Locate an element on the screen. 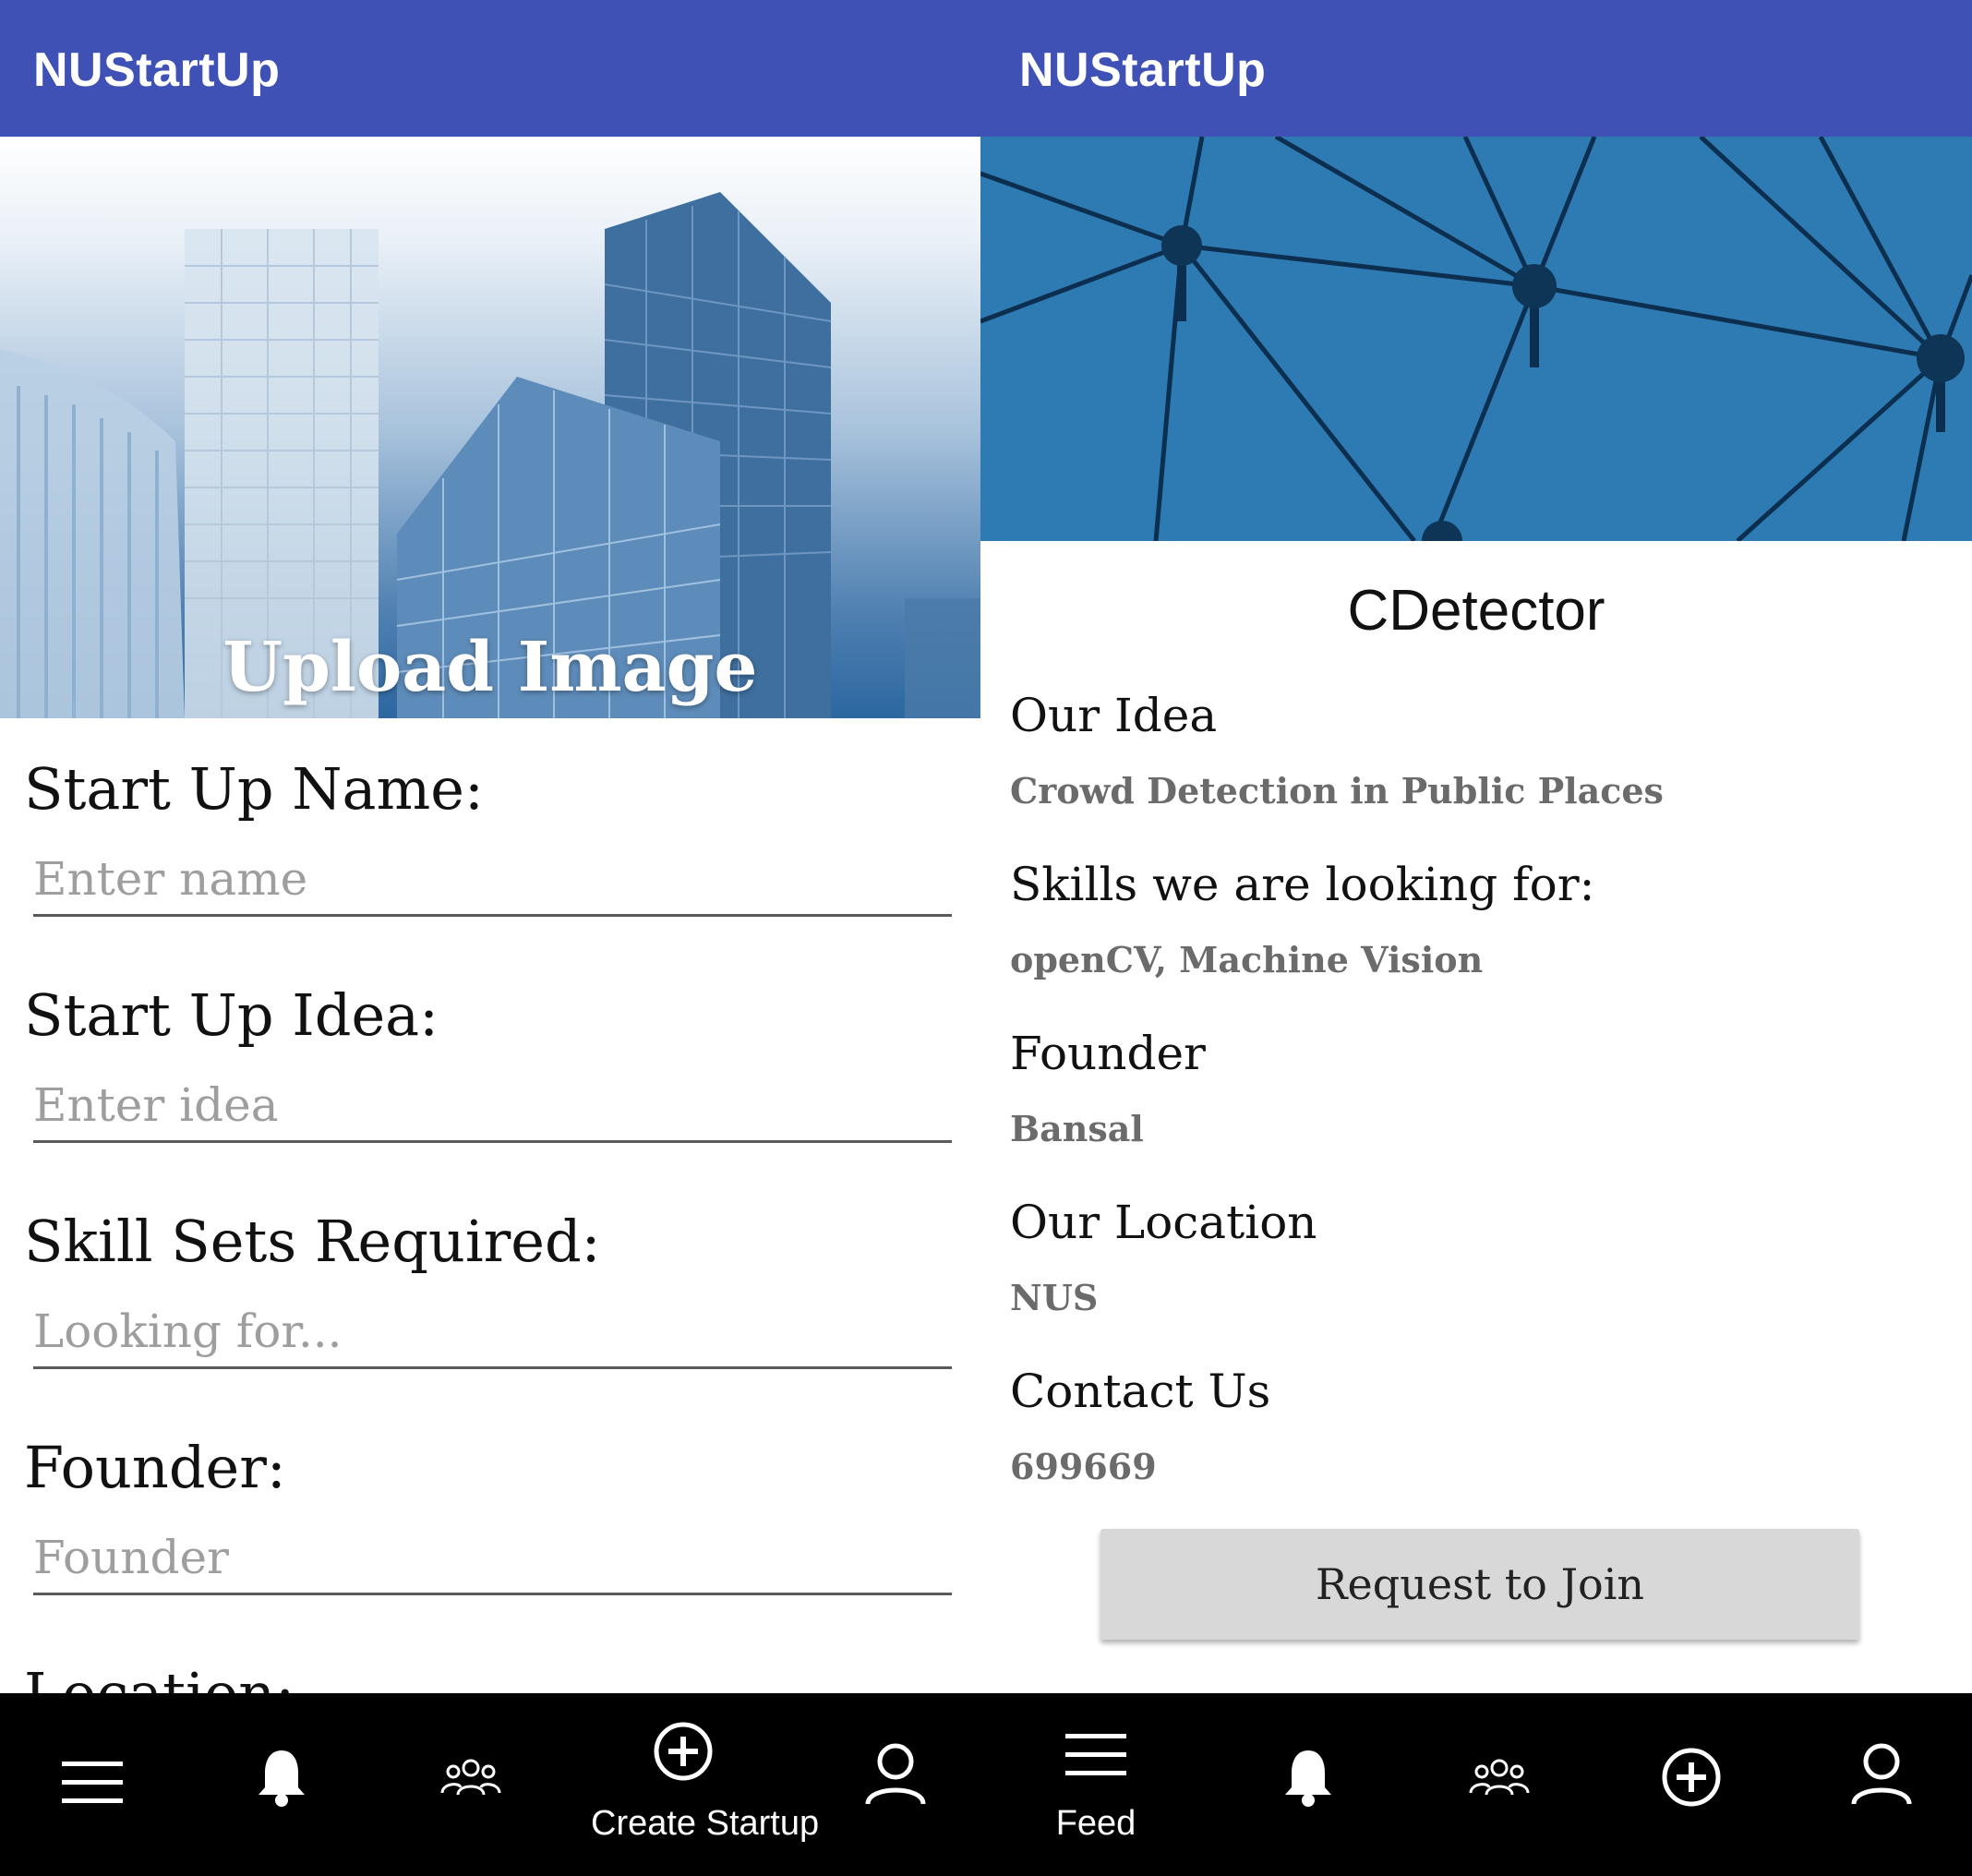  upload-image-label: Upload Image is located at coordinates (490, 667).